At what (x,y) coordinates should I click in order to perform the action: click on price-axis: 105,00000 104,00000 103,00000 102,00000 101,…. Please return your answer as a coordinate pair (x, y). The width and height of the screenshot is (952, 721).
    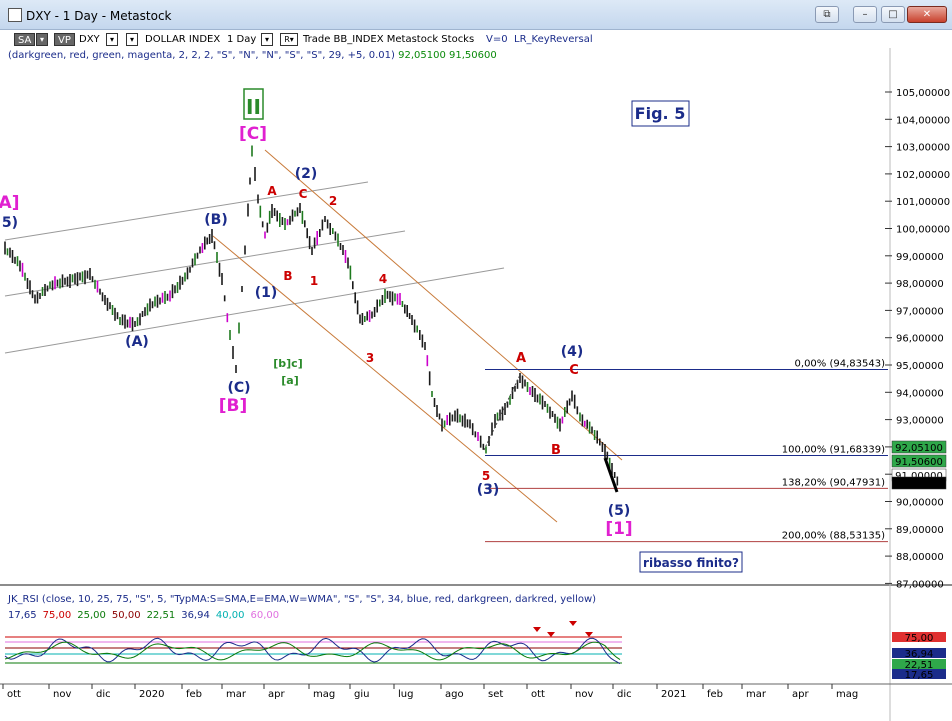
    Looking at the image, I should click on (917, 339).